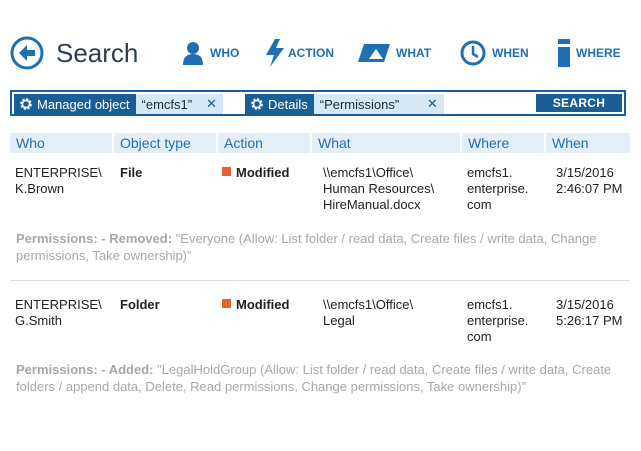 The height and width of the screenshot is (451, 641). I want to click on filter-chip-managed-object: Managed object “emcfs1” ✕, so click(118, 104).